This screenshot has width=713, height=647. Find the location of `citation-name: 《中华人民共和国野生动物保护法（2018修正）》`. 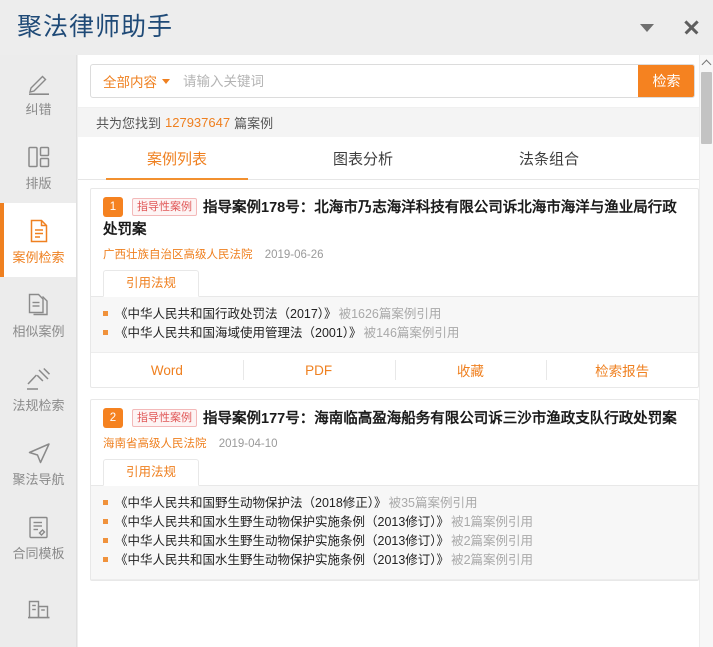

citation-name: 《中华人民共和国野生动物保护法（2018修正）》 is located at coordinates (251, 503).